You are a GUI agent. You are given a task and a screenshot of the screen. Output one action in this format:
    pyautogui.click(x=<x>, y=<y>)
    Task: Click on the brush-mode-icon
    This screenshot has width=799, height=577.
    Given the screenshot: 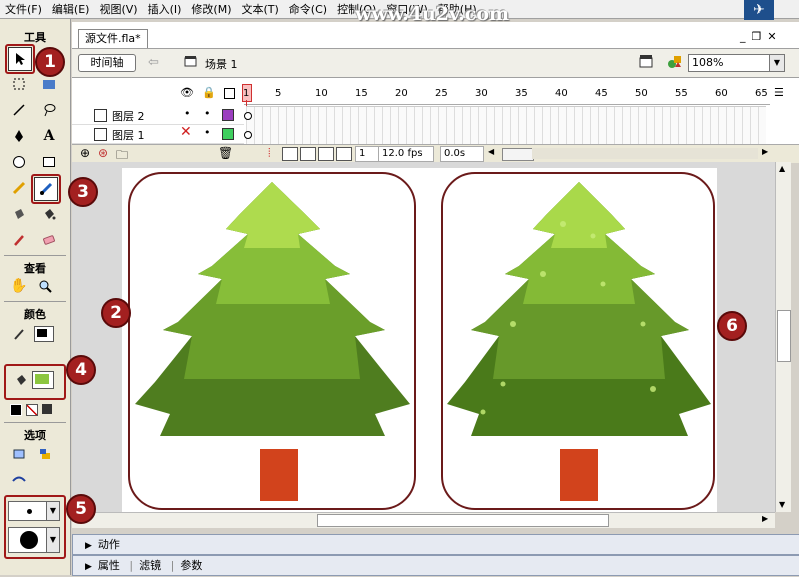 What is the action you would take?
    pyautogui.click(x=45, y=454)
    